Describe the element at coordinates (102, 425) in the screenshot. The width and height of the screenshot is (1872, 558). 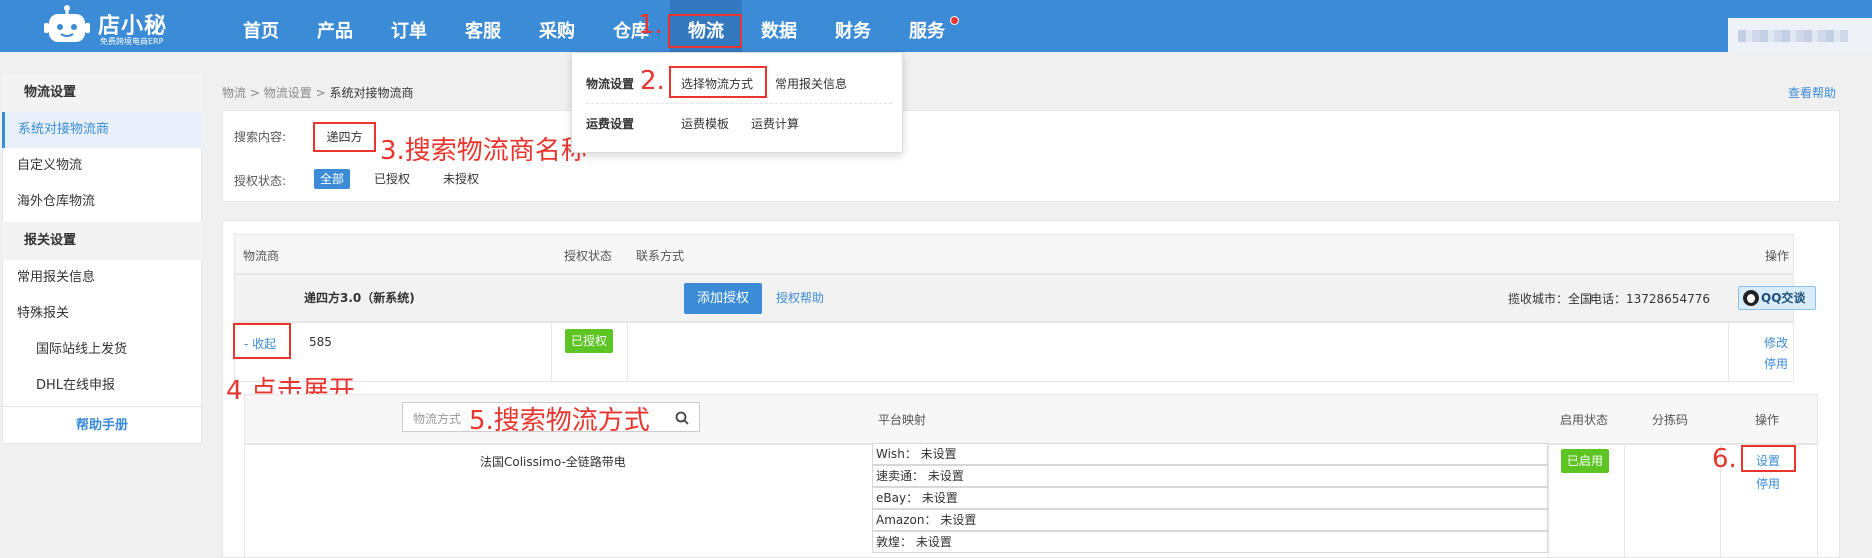
I see `sidebar-help-link: 帮助手册` at that location.